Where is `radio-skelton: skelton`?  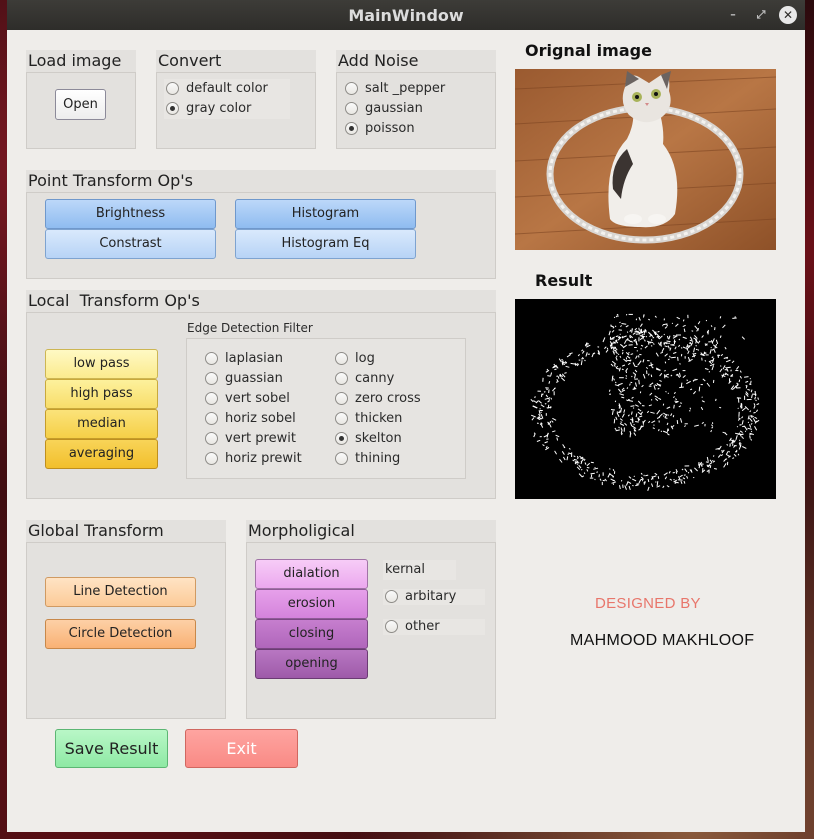
radio-skelton: skelton is located at coordinates (368, 438).